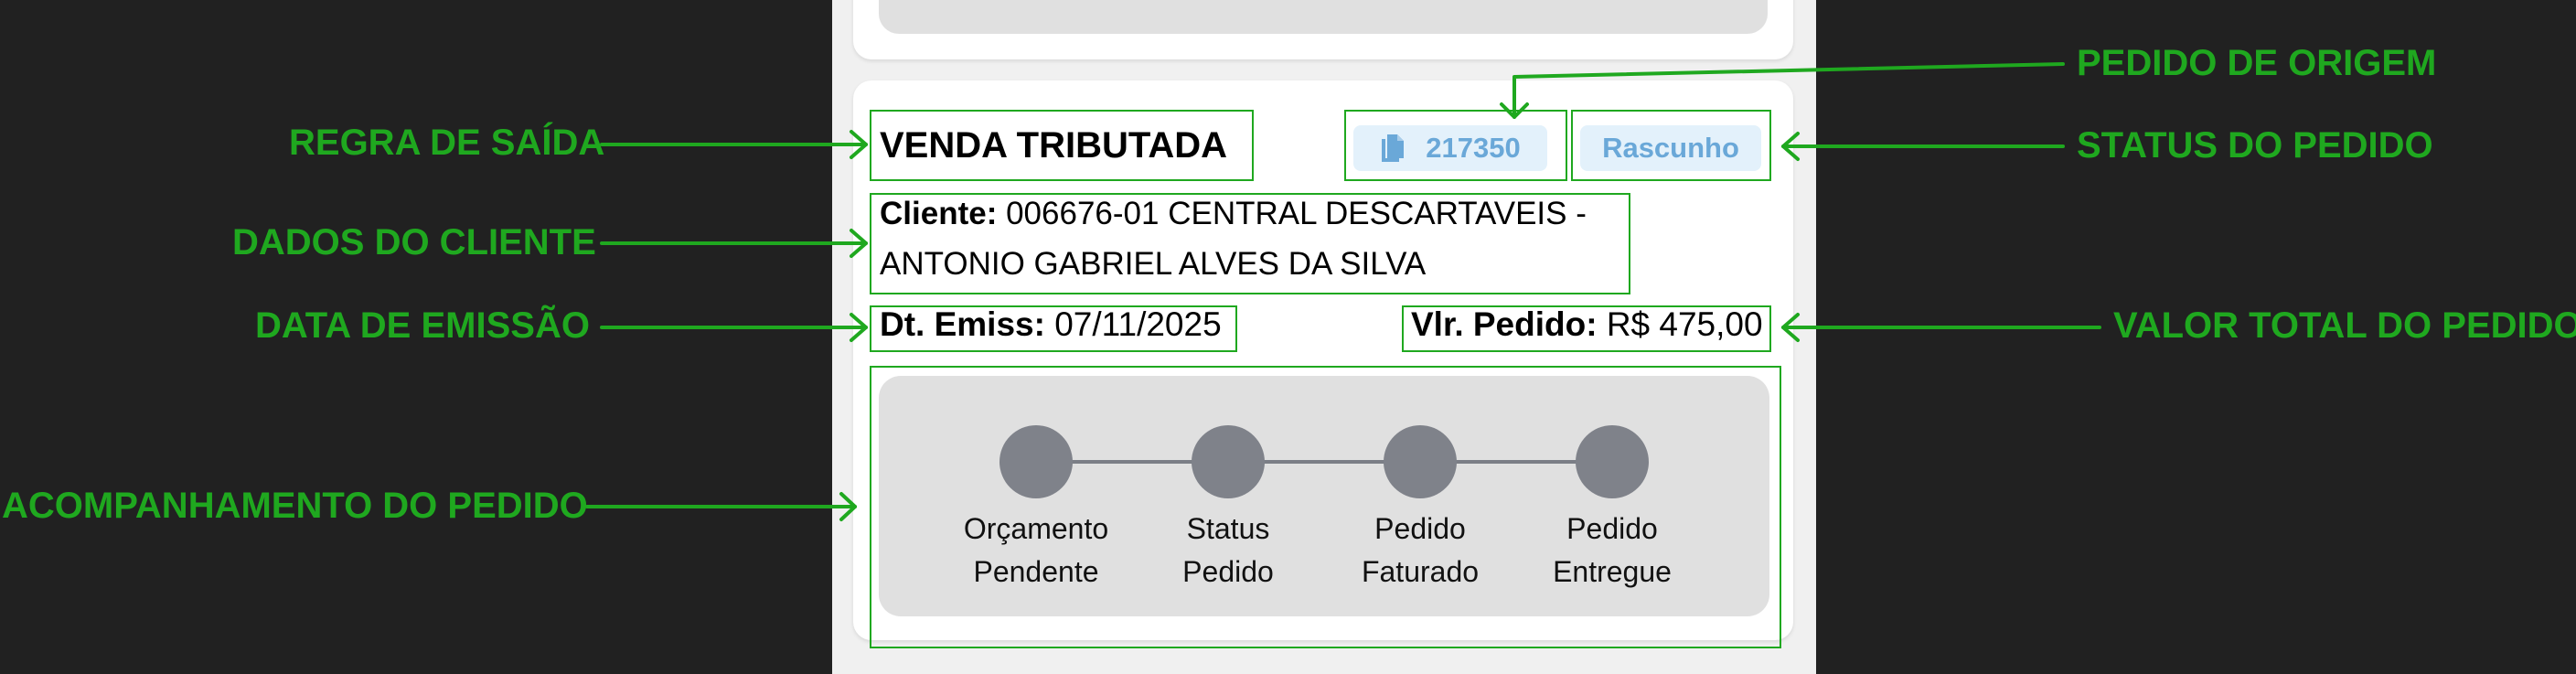  I want to click on annotation-client-data: DADOS DO CLIENTE, so click(414, 242).